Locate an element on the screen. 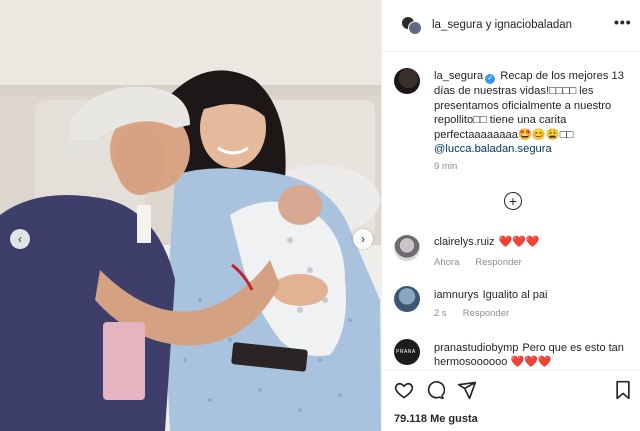  caption-line: Recap de los mejores 13 is located at coordinates (562, 76).